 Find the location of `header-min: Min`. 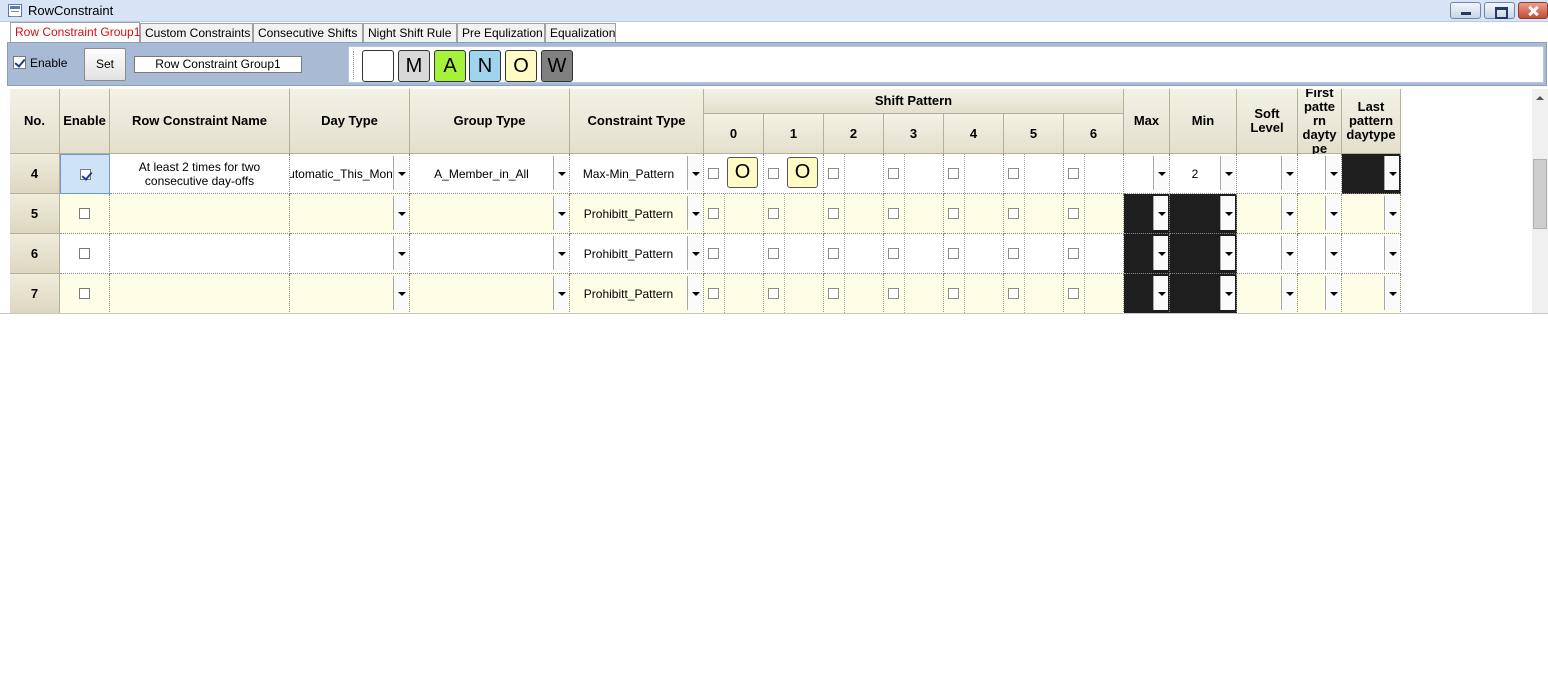

header-min: Min is located at coordinates (1203, 121).